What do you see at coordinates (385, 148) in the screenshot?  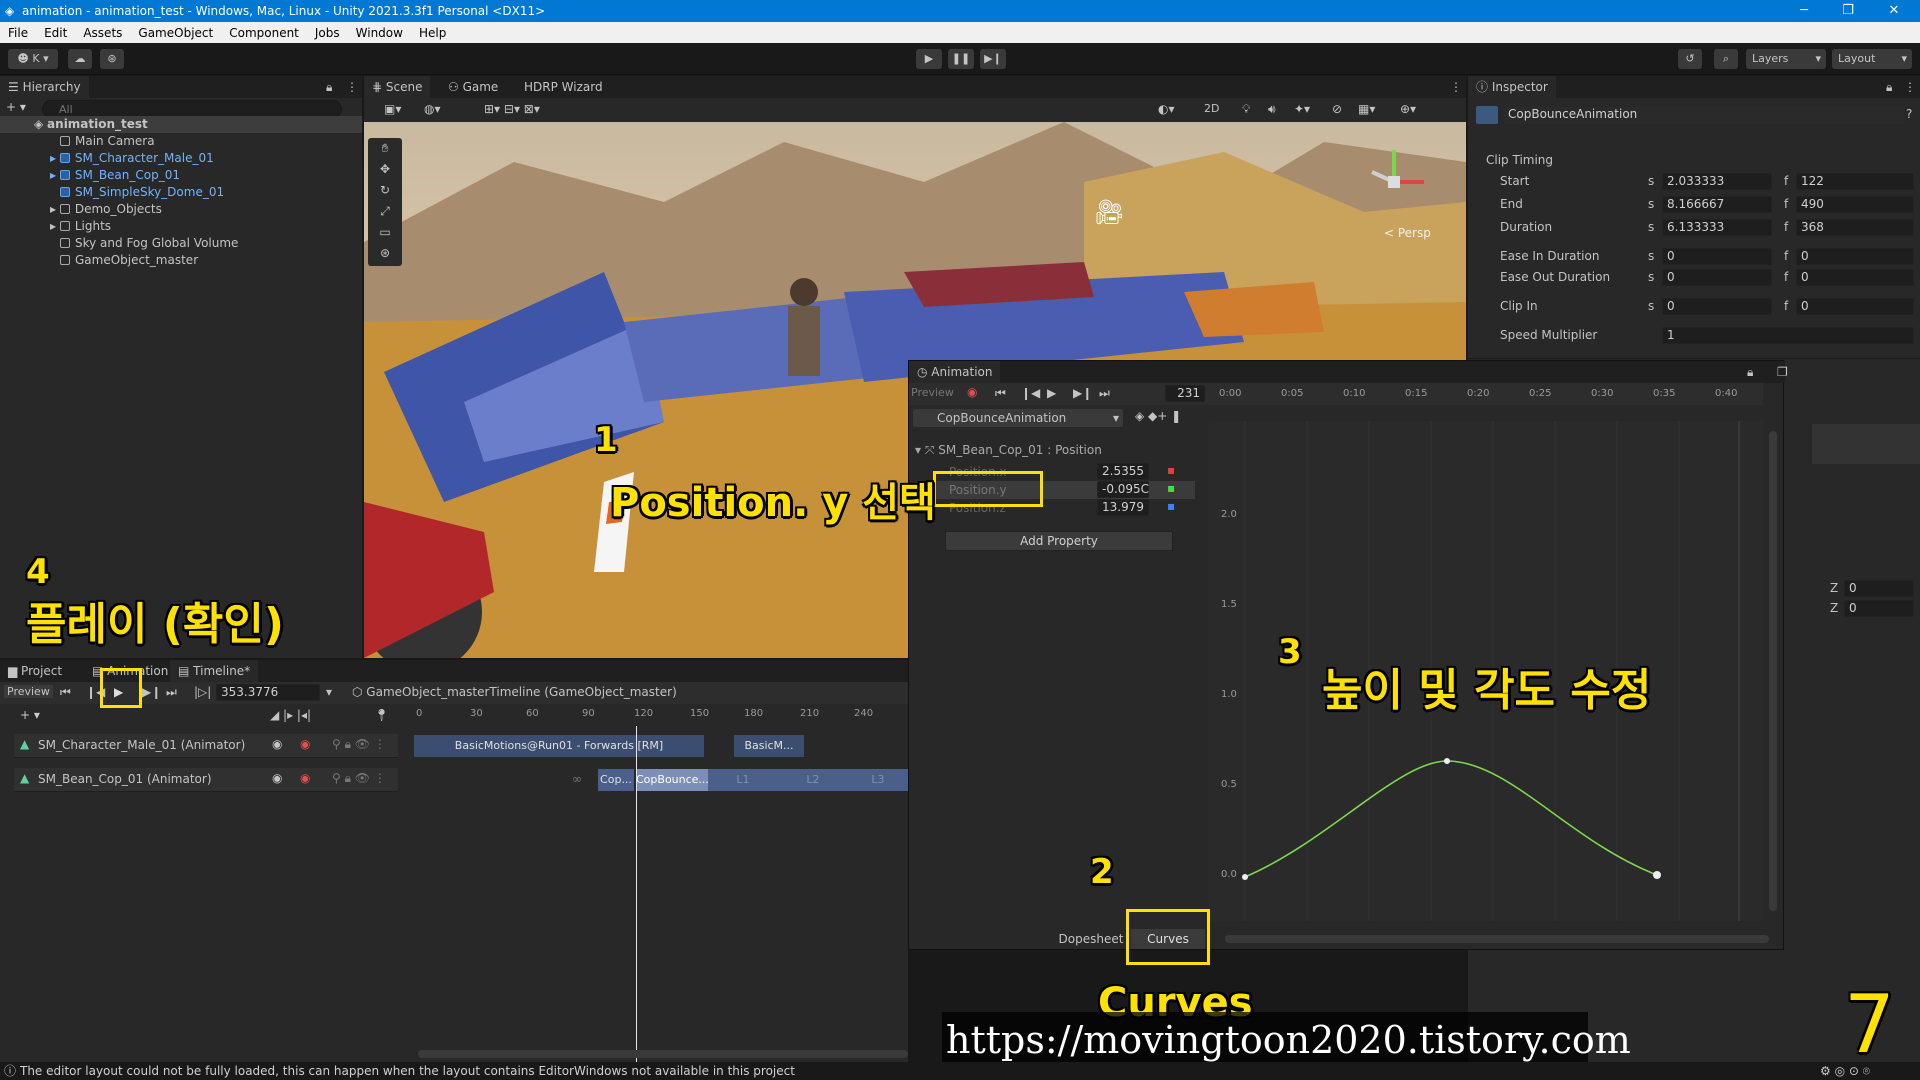 I see `hand-tool-icon: ✋︎` at bounding box center [385, 148].